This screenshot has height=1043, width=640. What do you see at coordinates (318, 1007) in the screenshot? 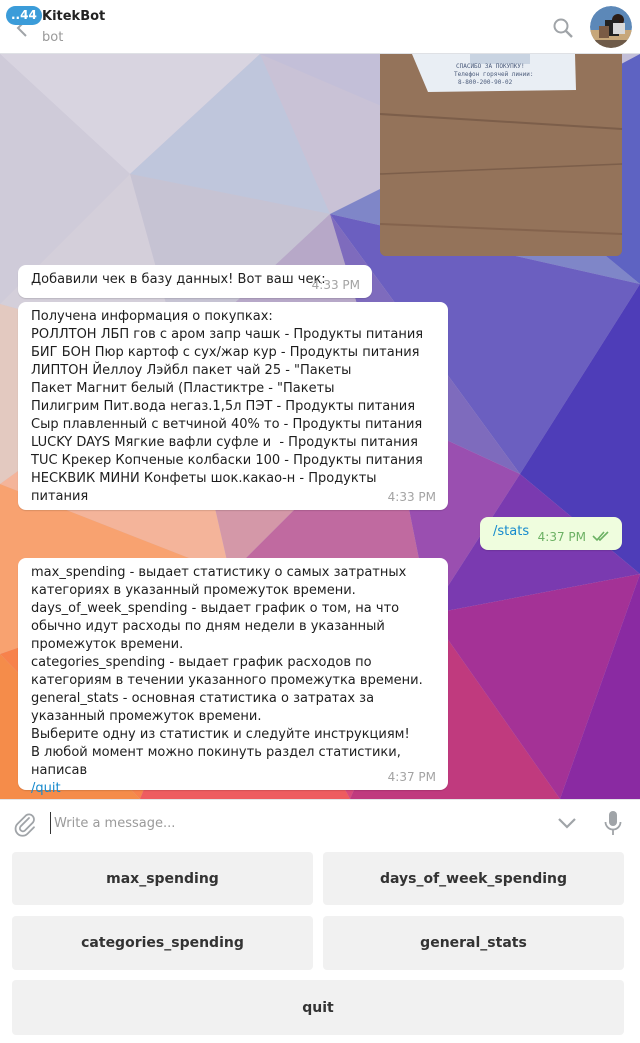
I see `keyboard-button-quit: quit` at bounding box center [318, 1007].